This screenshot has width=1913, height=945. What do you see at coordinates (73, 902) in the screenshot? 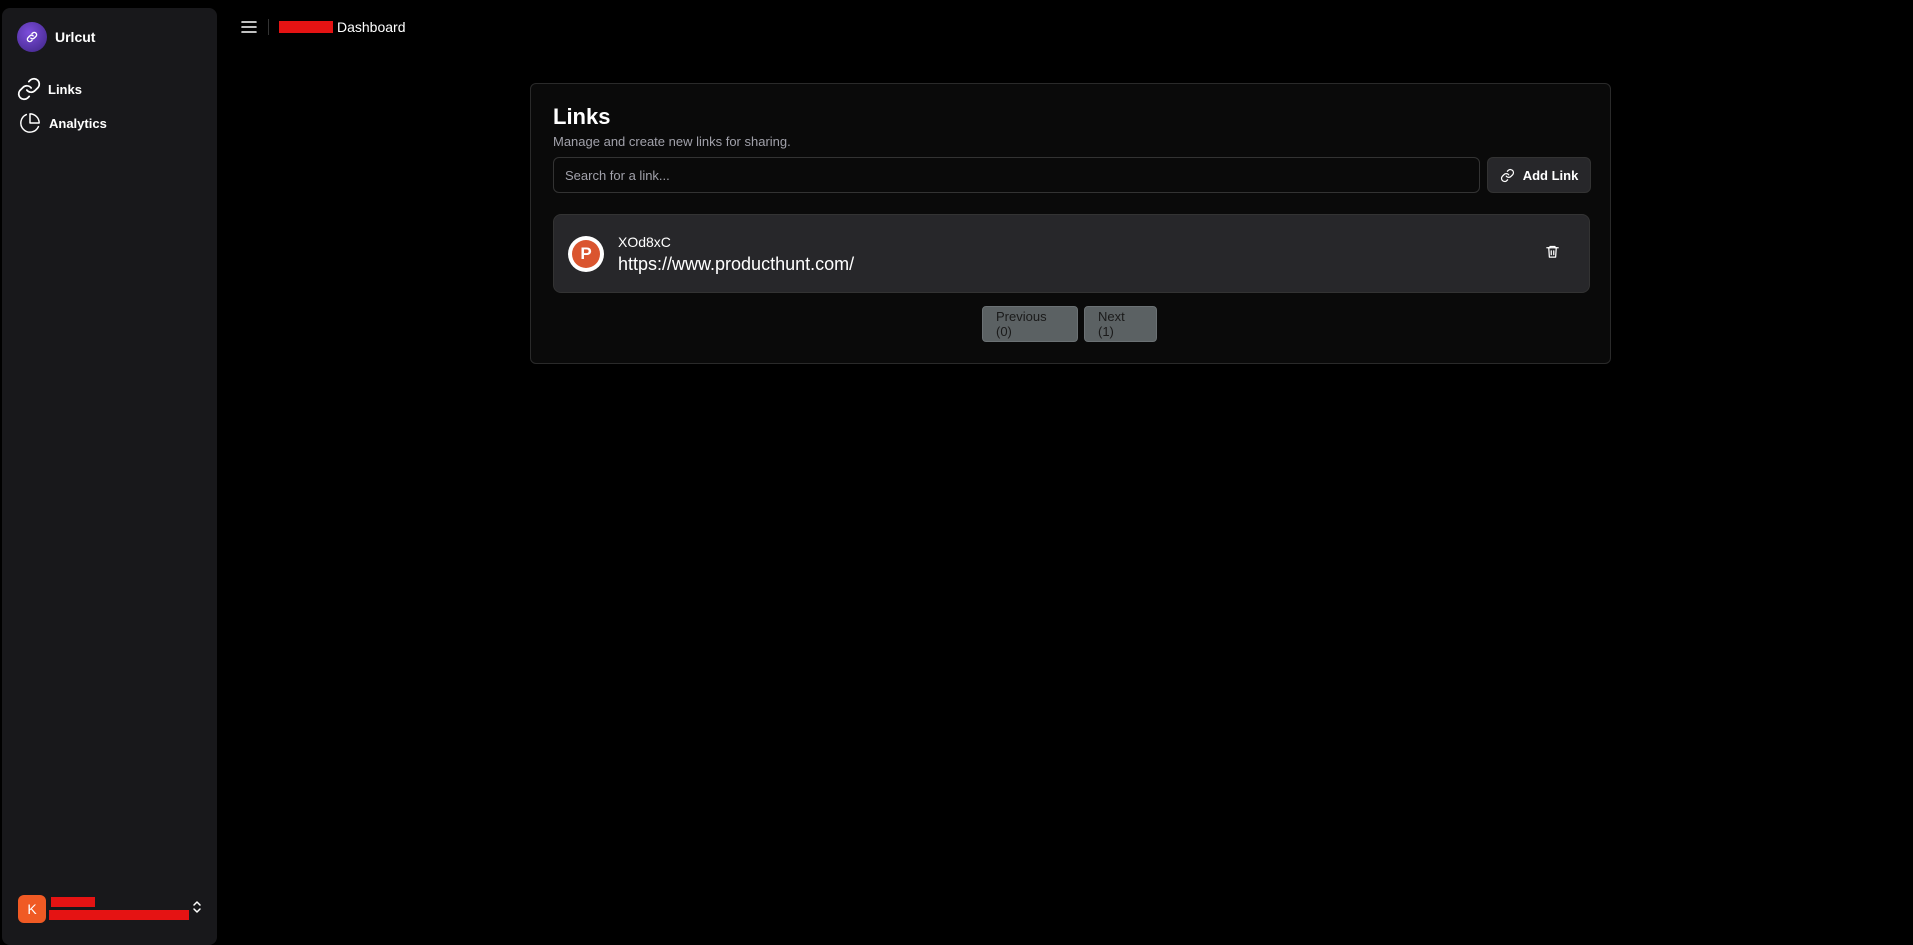
I see `redacted-username` at bounding box center [73, 902].